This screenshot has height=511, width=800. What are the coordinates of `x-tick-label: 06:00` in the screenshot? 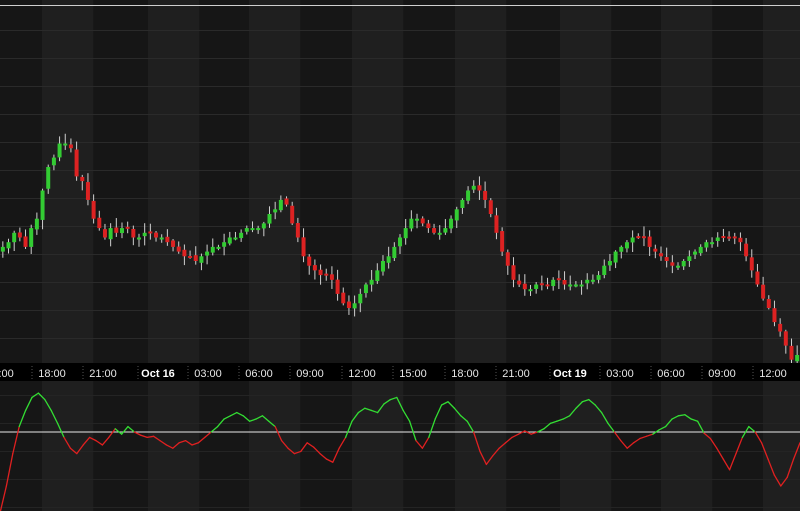 It's located at (671, 374).